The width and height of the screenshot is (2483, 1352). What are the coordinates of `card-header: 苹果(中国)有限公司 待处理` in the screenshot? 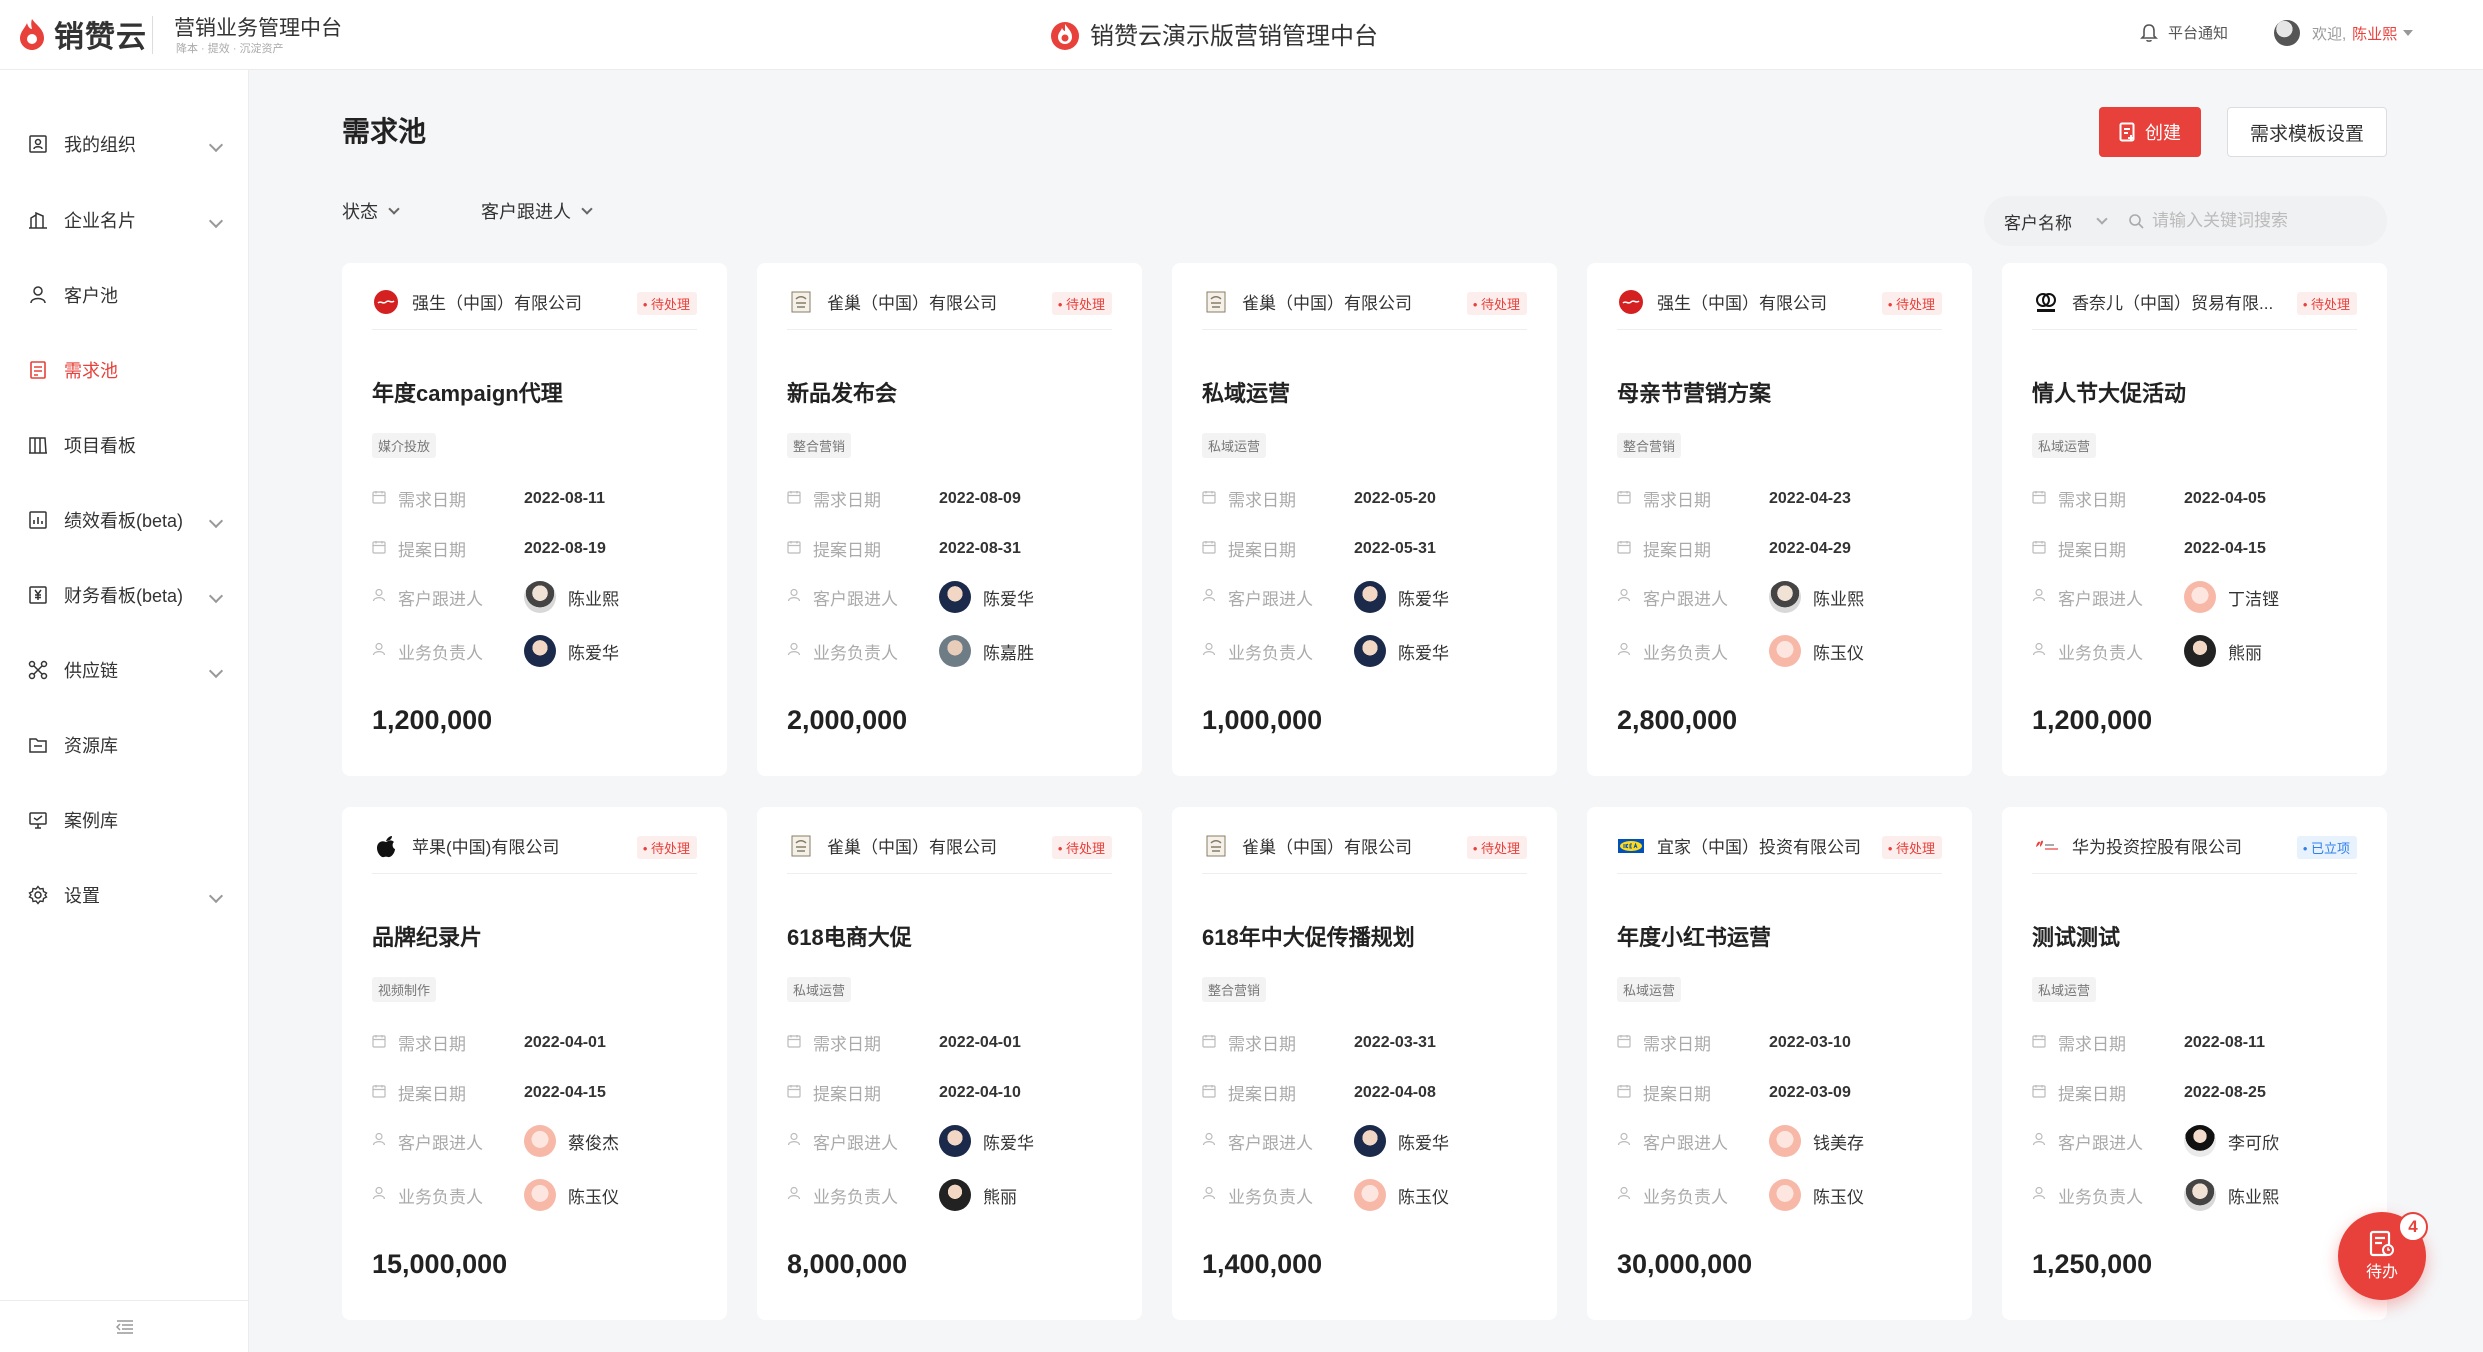 It's located at (534, 853).